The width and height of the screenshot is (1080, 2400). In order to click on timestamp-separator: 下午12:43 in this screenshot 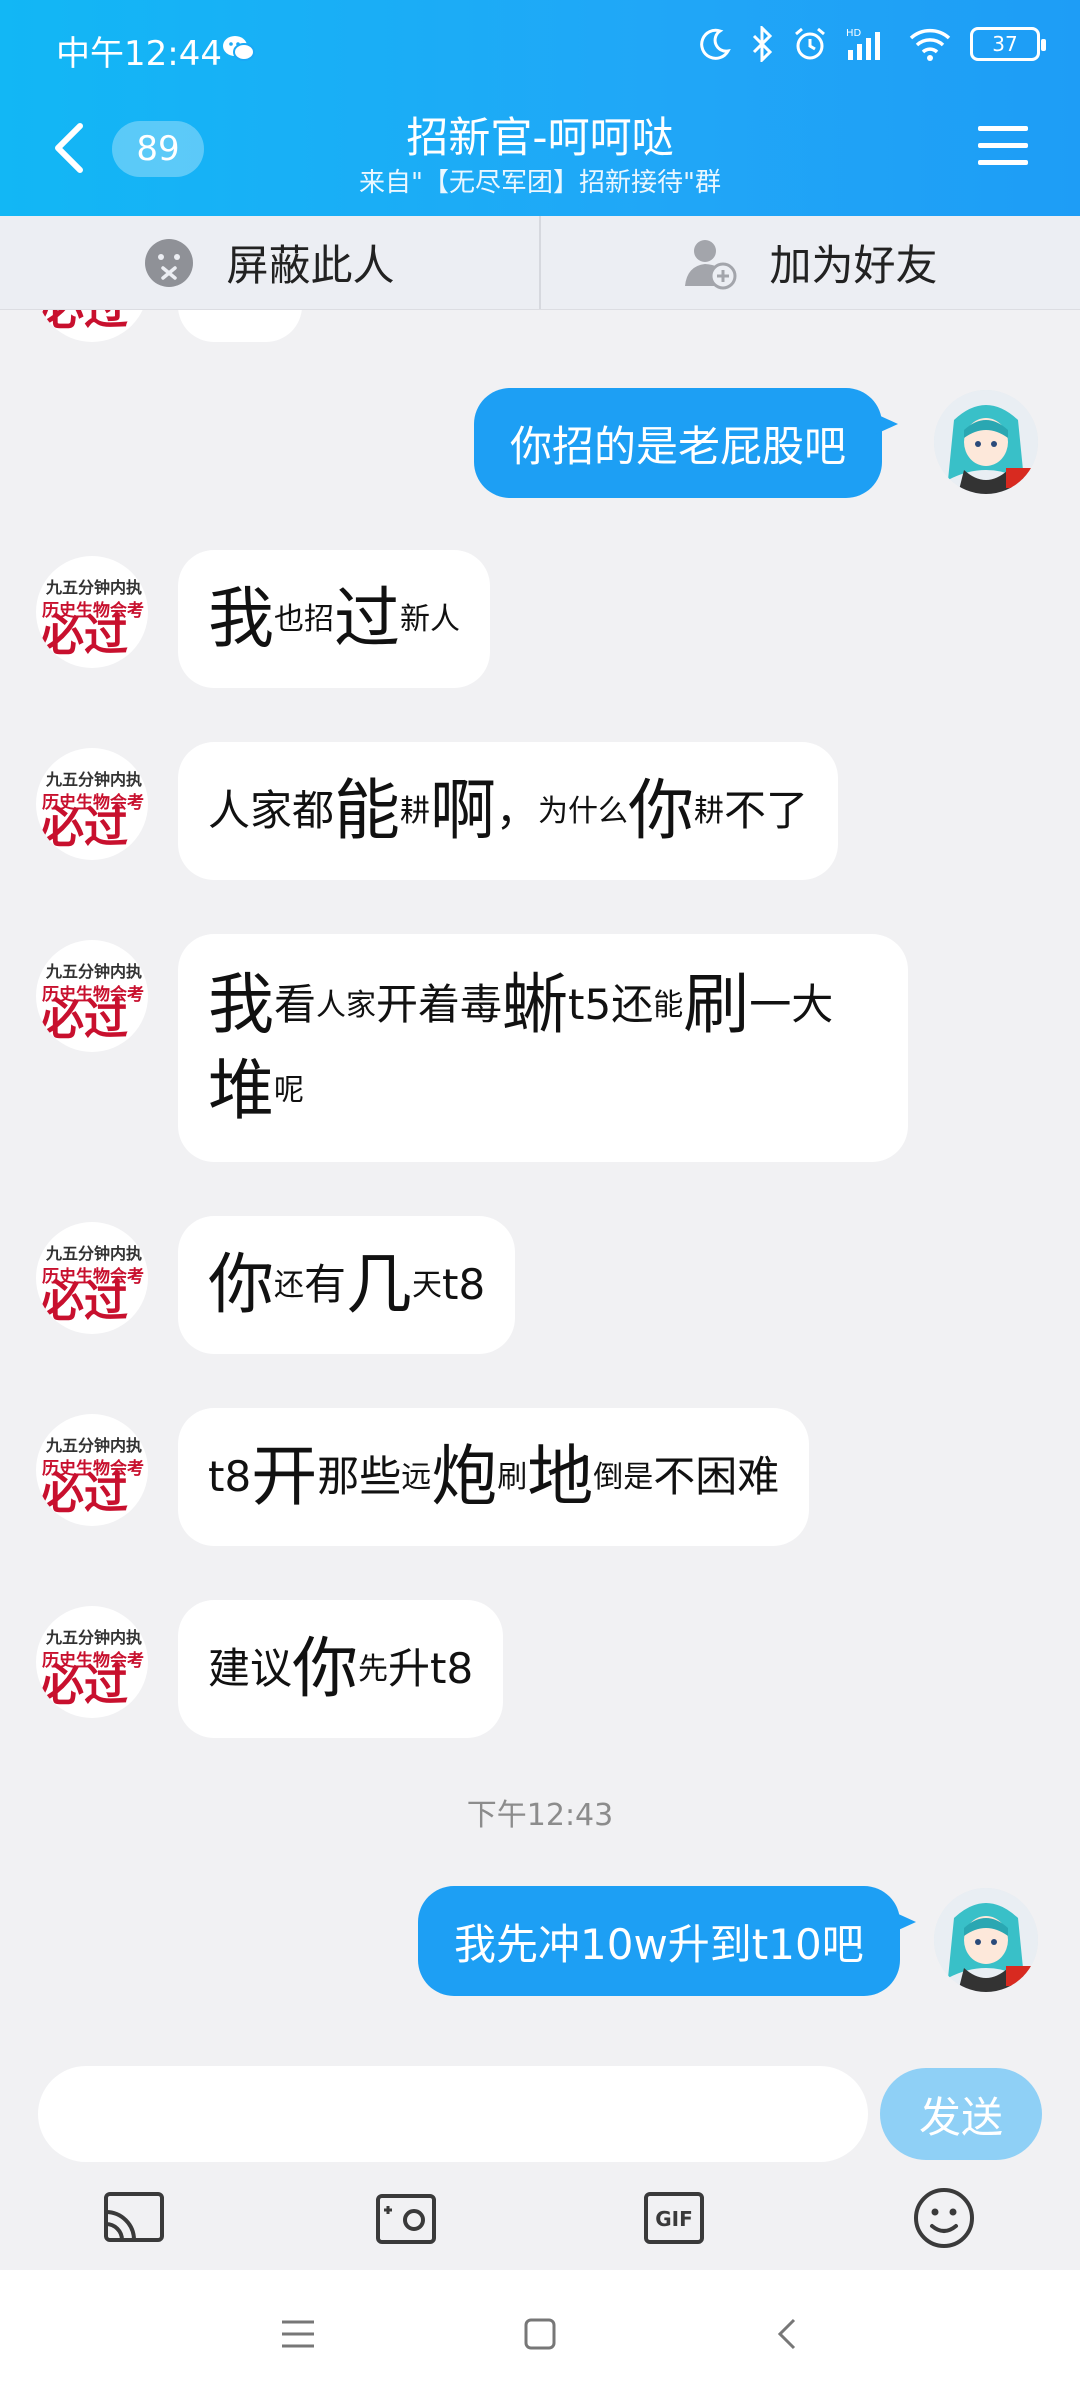, I will do `click(540, 1815)`.